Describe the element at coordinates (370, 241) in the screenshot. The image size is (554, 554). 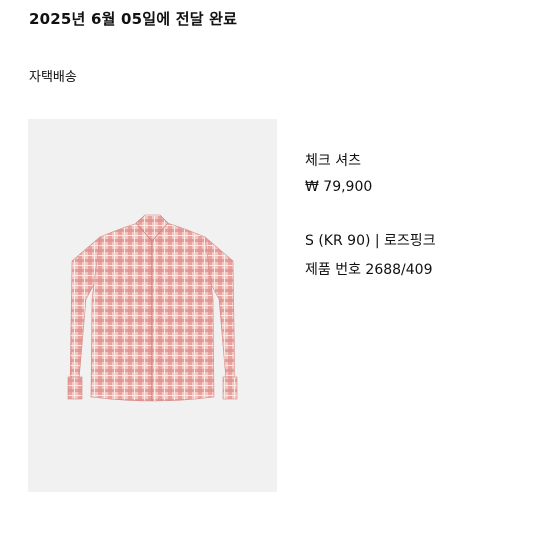
I see `product-option: S (KR 90) | 로즈핑크` at that location.